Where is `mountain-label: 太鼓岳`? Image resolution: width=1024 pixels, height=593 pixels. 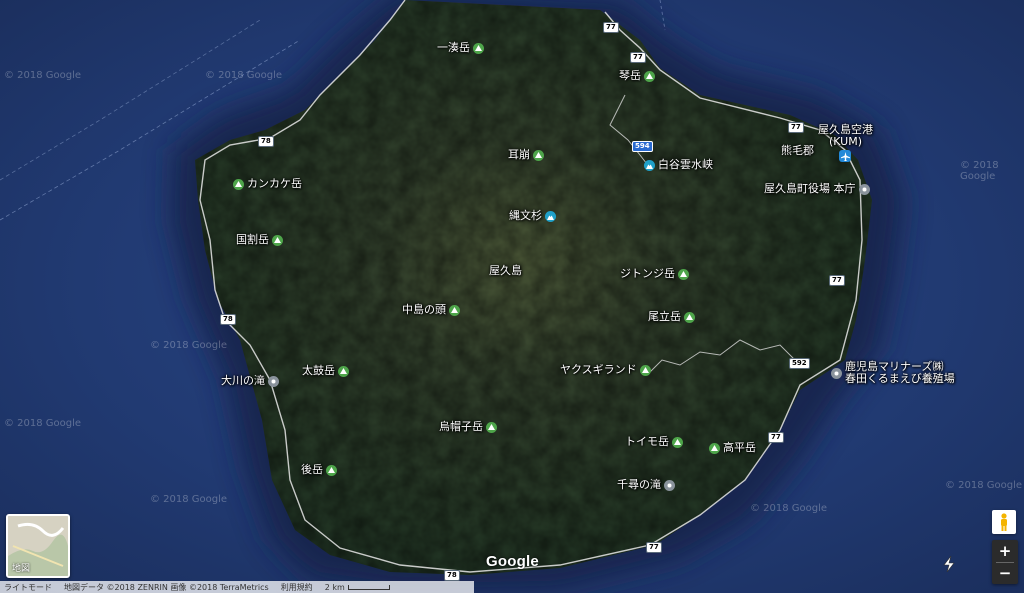
mountain-label: 太鼓岳 is located at coordinates (325, 371).